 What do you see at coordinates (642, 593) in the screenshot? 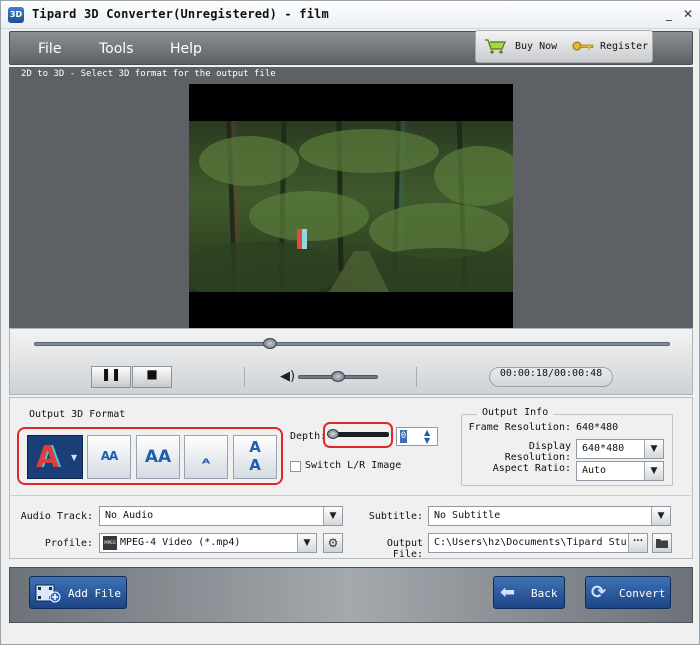
I see `convert-label: Convert` at bounding box center [642, 593].